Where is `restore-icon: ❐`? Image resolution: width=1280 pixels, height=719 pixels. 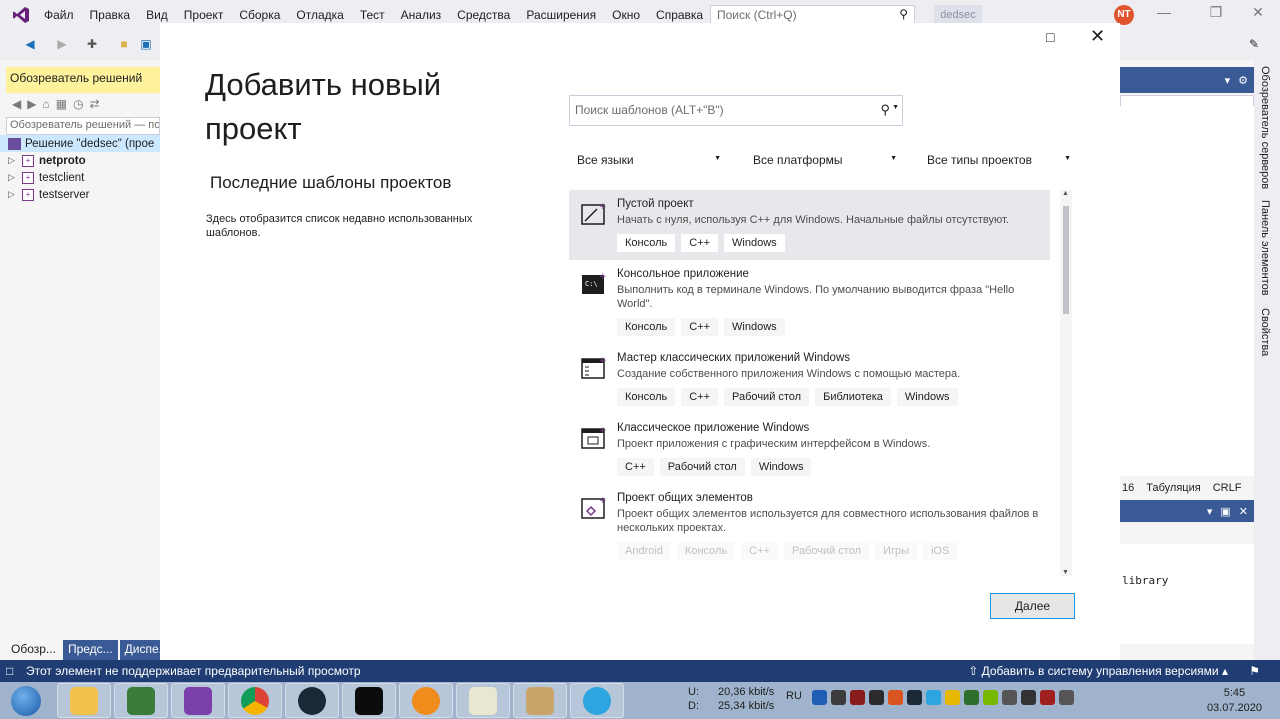 restore-icon: ❐ is located at coordinates (1216, 12).